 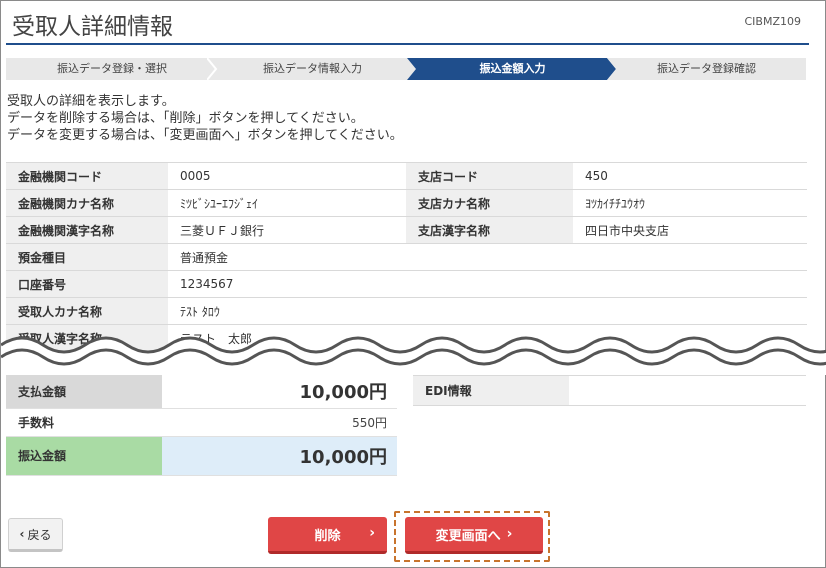 I want to click on branch-kana-label: 支店カナ名称, so click(x=489, y=203).